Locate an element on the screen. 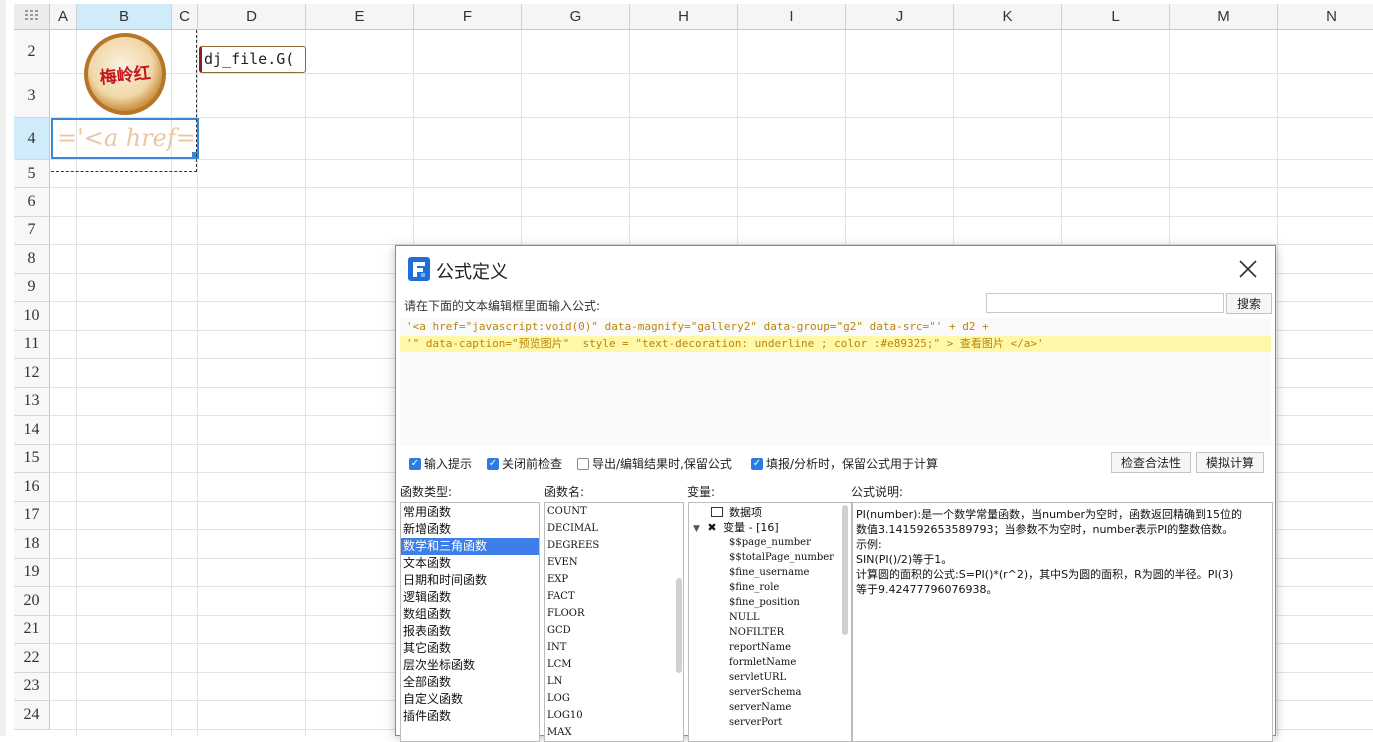 This screenshot has width=1373, height=742. func-type-item: 全部函数 is located at coordinates (470, 682).